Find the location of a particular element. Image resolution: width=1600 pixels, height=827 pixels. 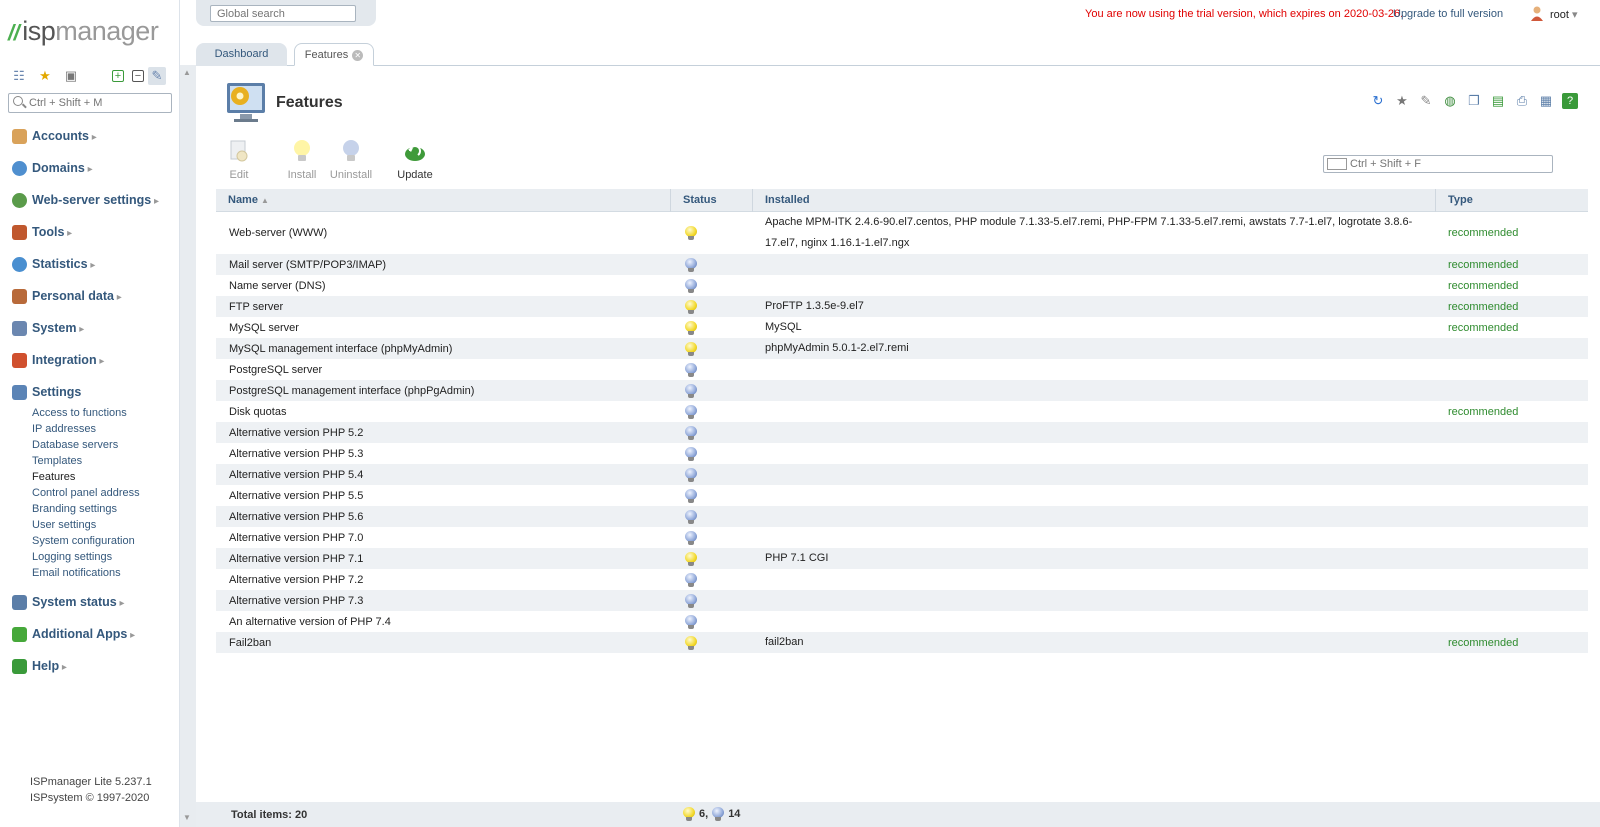

table-row: Name server (DNS) recommended is located at coordinates (902, 285).